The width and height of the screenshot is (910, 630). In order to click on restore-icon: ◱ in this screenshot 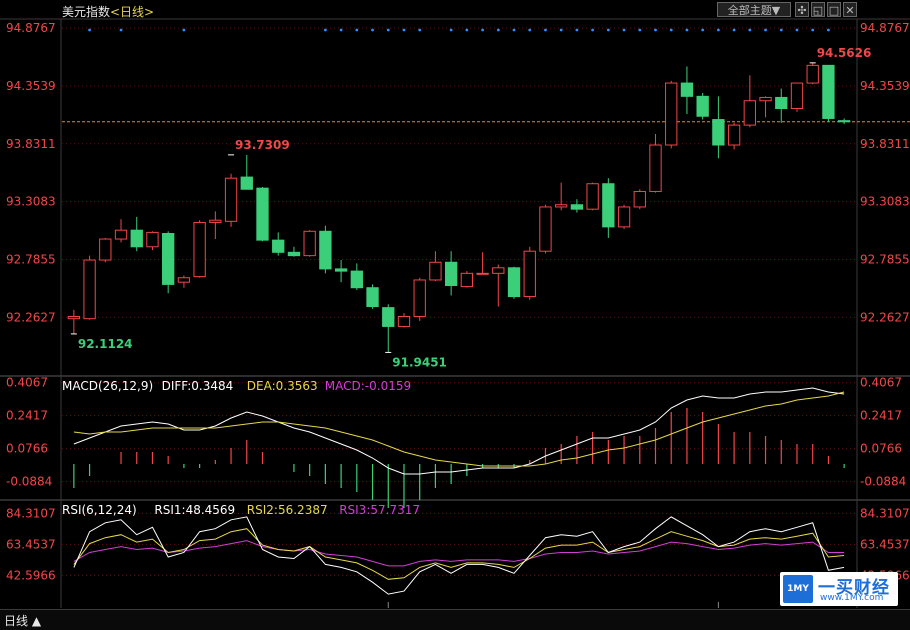, I will do `click(818, 9)`.